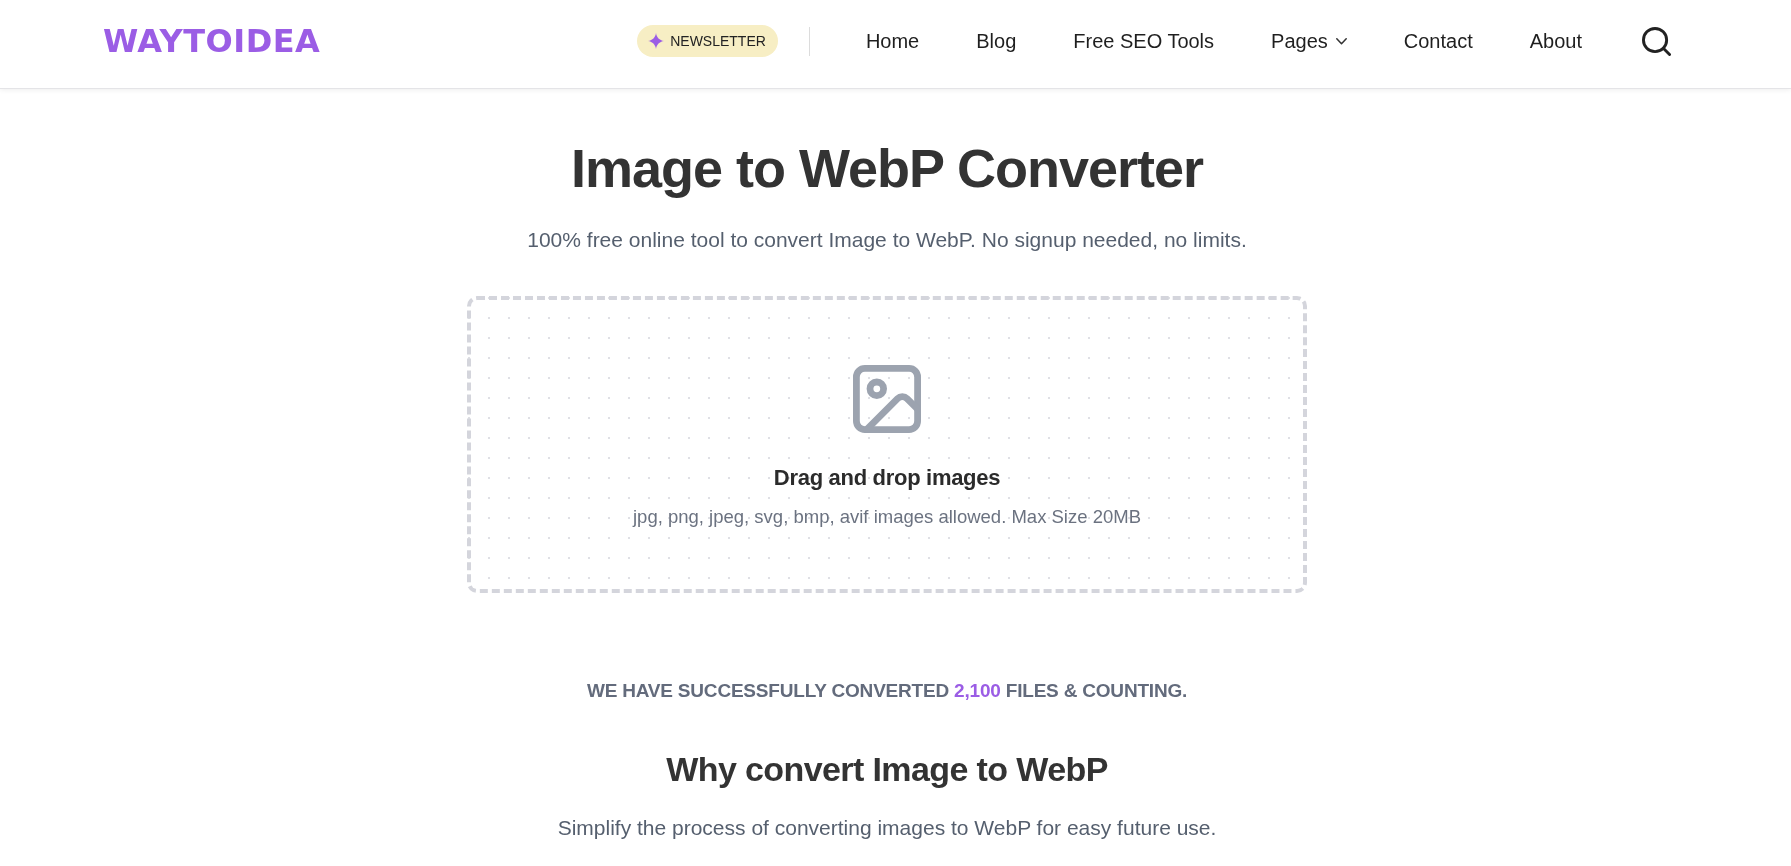 Image resolution: width=1791 pixels, height=866 pixels. I want to click on sparkle-icon, so click(656, 41).